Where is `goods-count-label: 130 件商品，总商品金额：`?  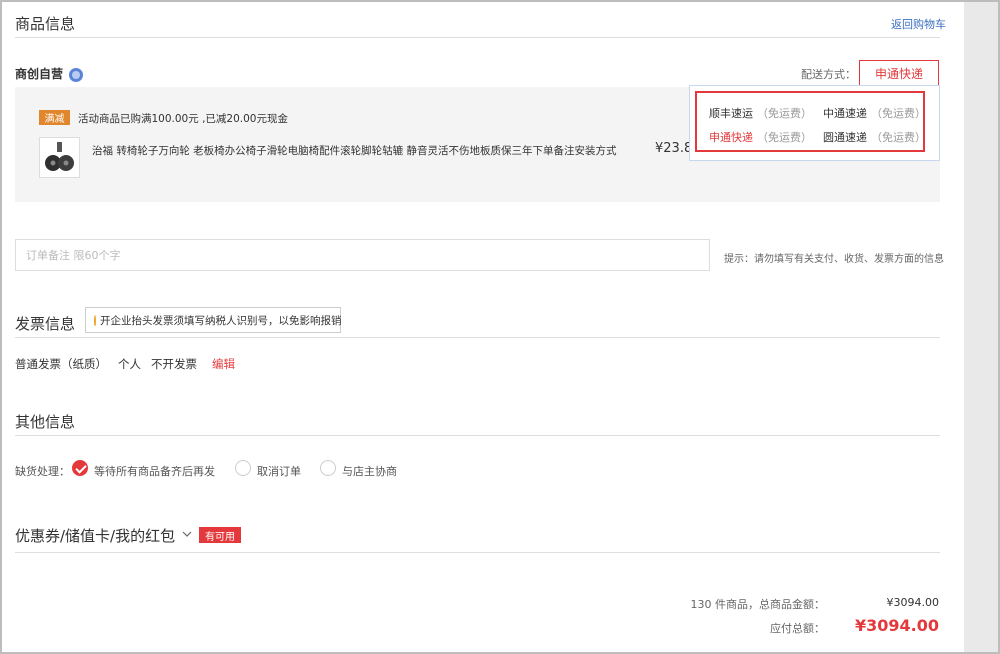 goods-count-label: 130 件商品，总商品金额： is located at coordinates (758, 604).